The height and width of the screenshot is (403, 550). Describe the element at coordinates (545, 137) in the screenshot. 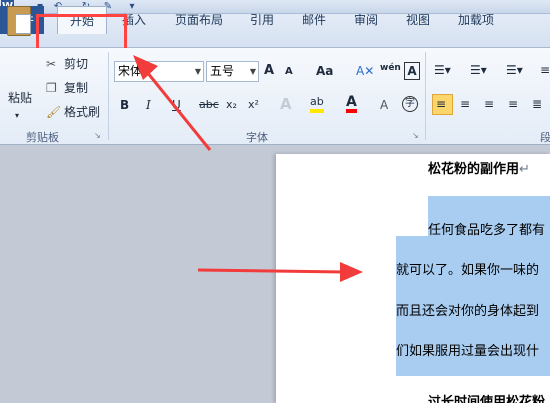

I see `paragraph-group-label: 段` at that location.